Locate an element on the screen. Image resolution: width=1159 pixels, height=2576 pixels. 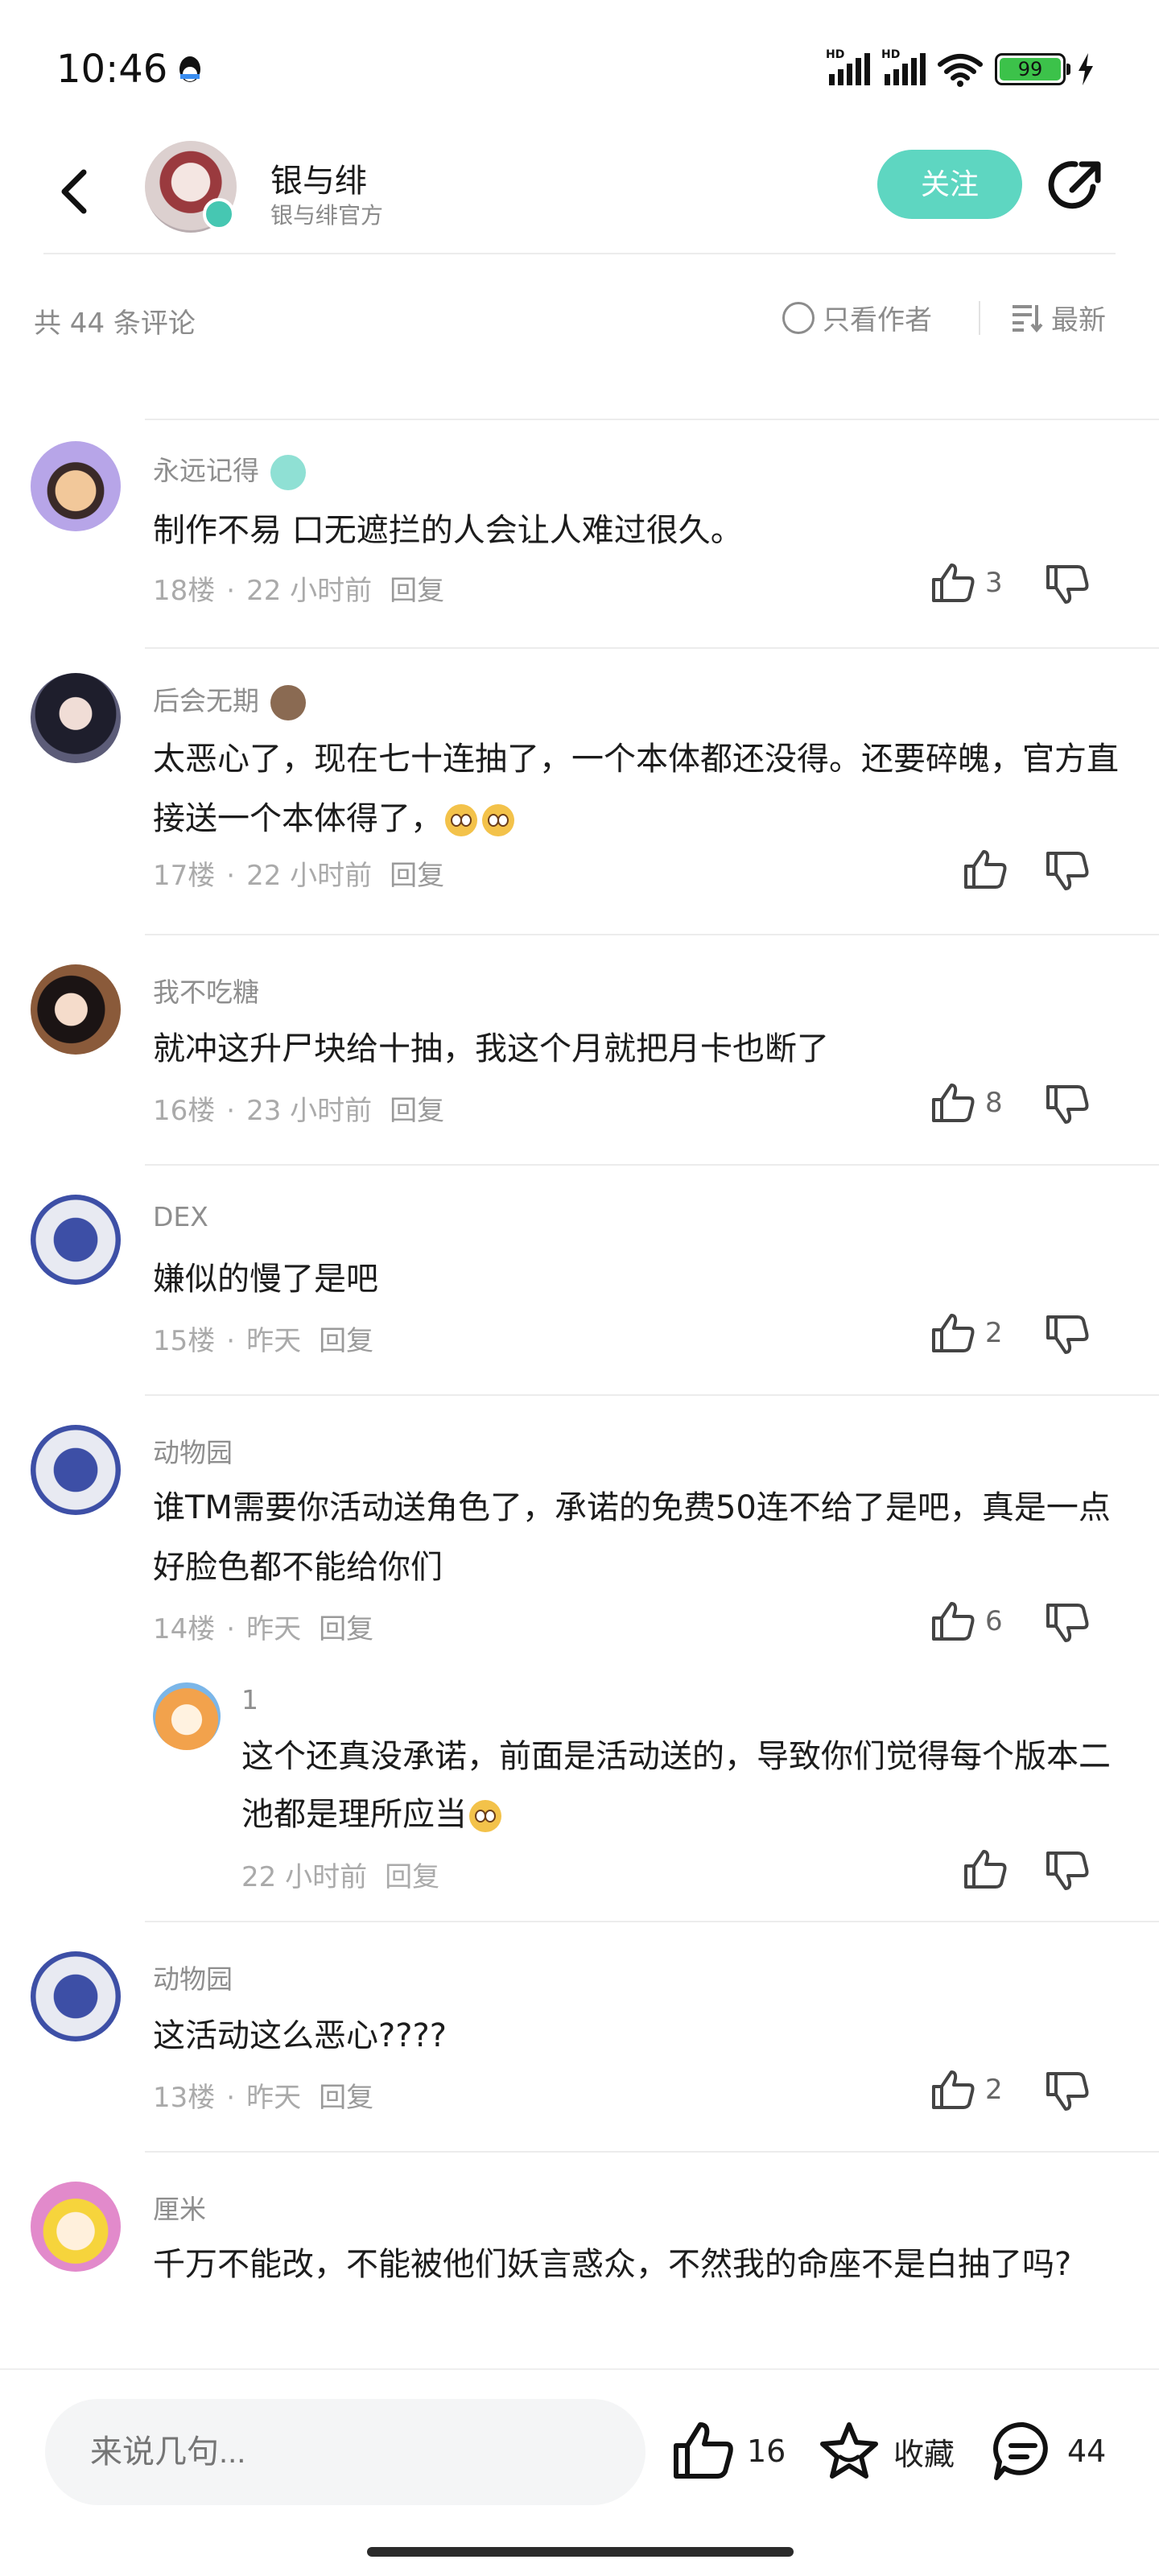
only-author-toggle: 只看作者 is located at coordinates (857, 317).